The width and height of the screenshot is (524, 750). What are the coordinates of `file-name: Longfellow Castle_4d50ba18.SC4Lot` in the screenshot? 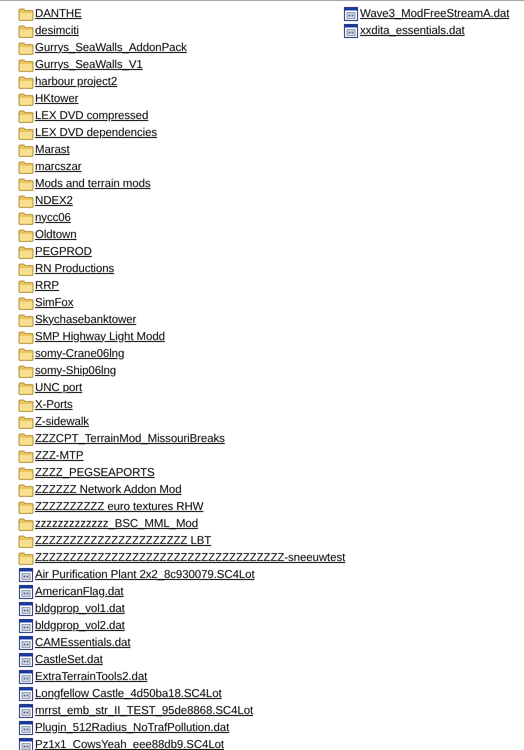 It's located at (128, 693).